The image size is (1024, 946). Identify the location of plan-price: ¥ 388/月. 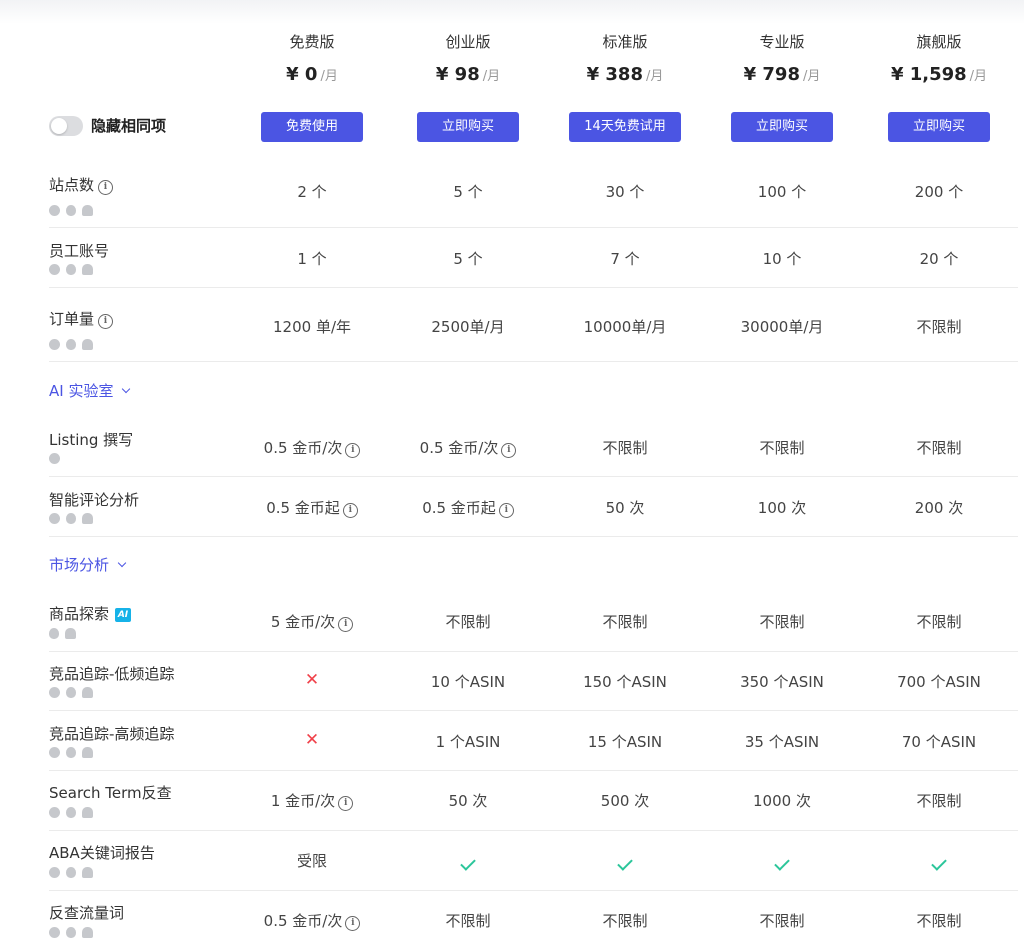
(625, 74).